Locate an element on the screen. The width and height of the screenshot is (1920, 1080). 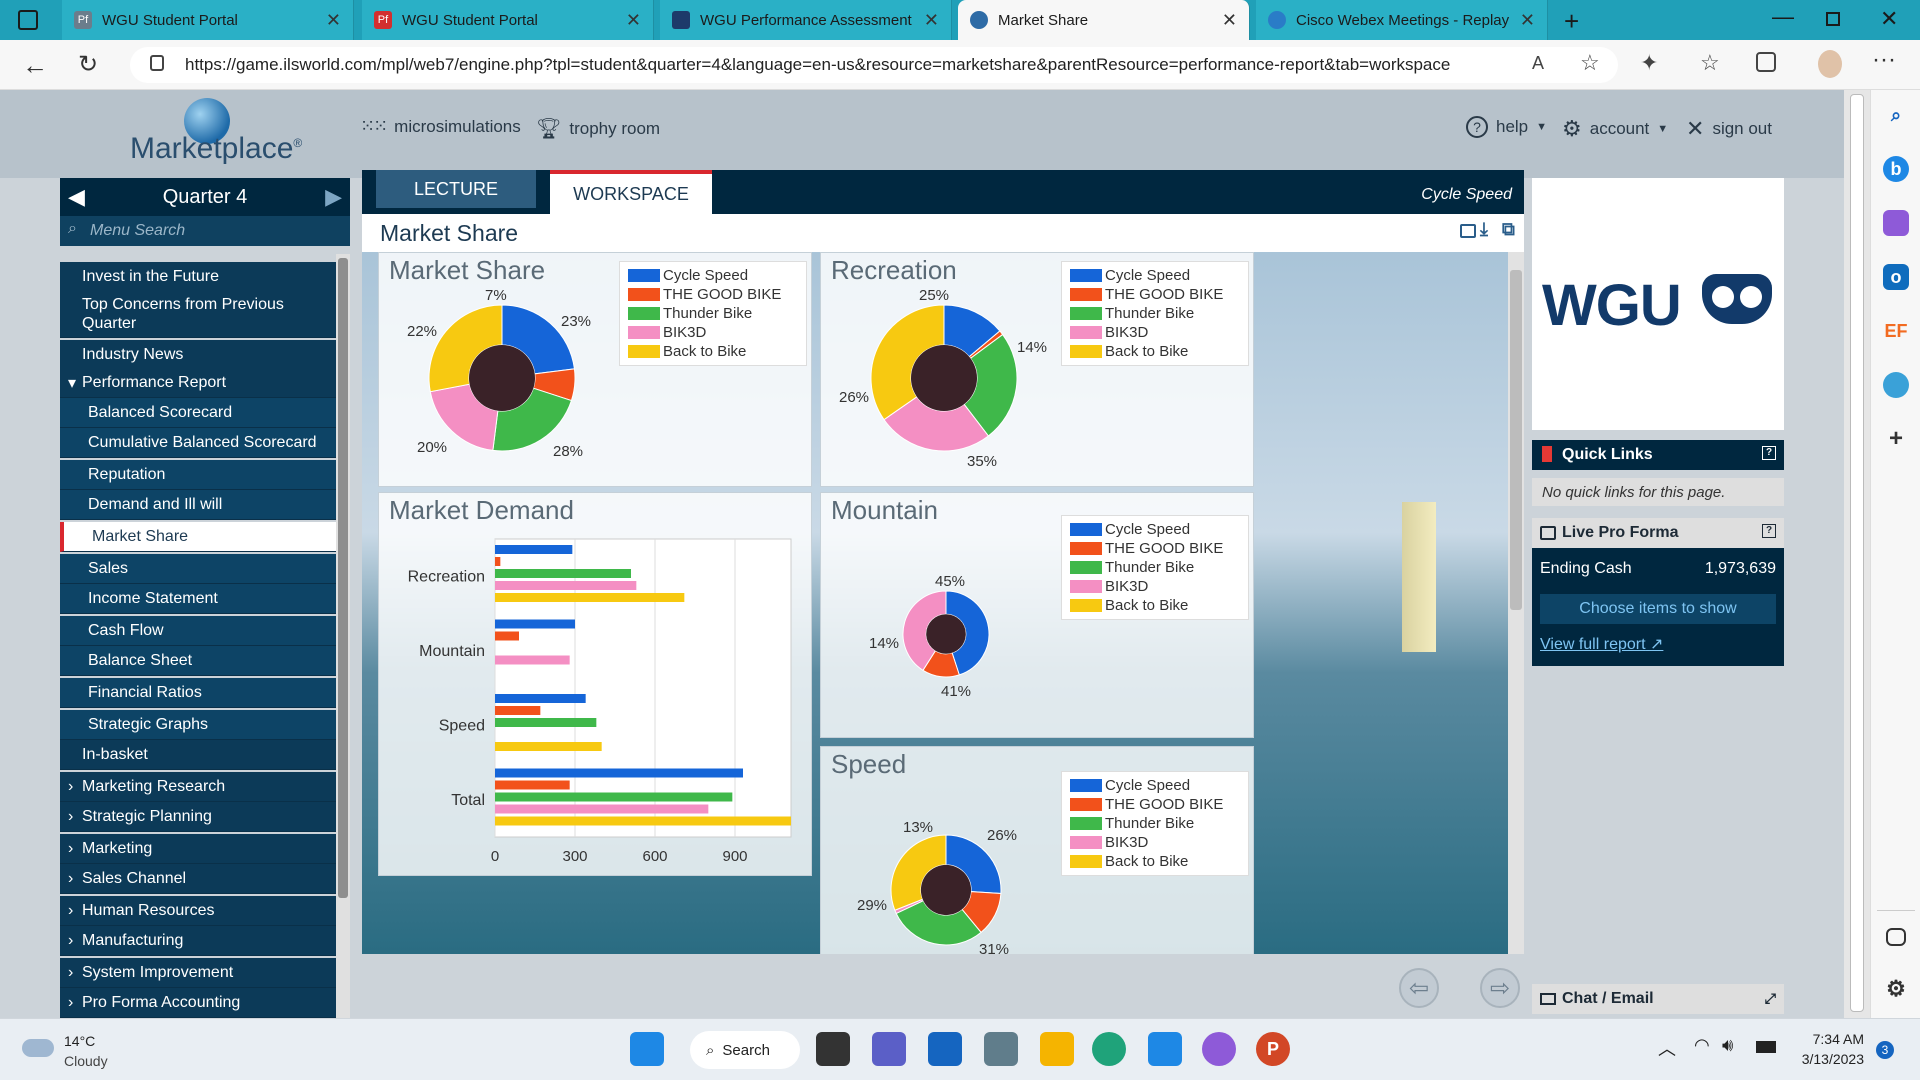
task-view-icon is located at coordinates (833, 1049).